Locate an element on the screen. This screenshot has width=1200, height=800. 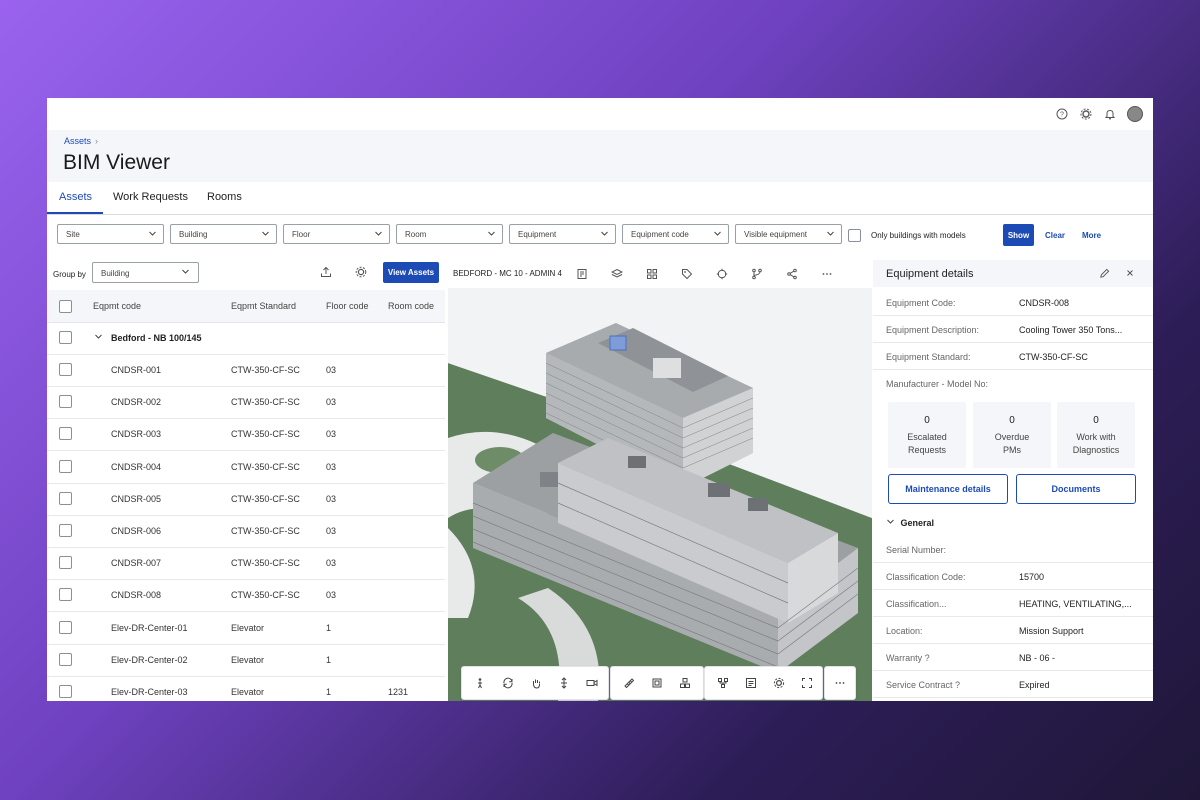
column-header: Eqpmt code is located at coordinates (117, 306).